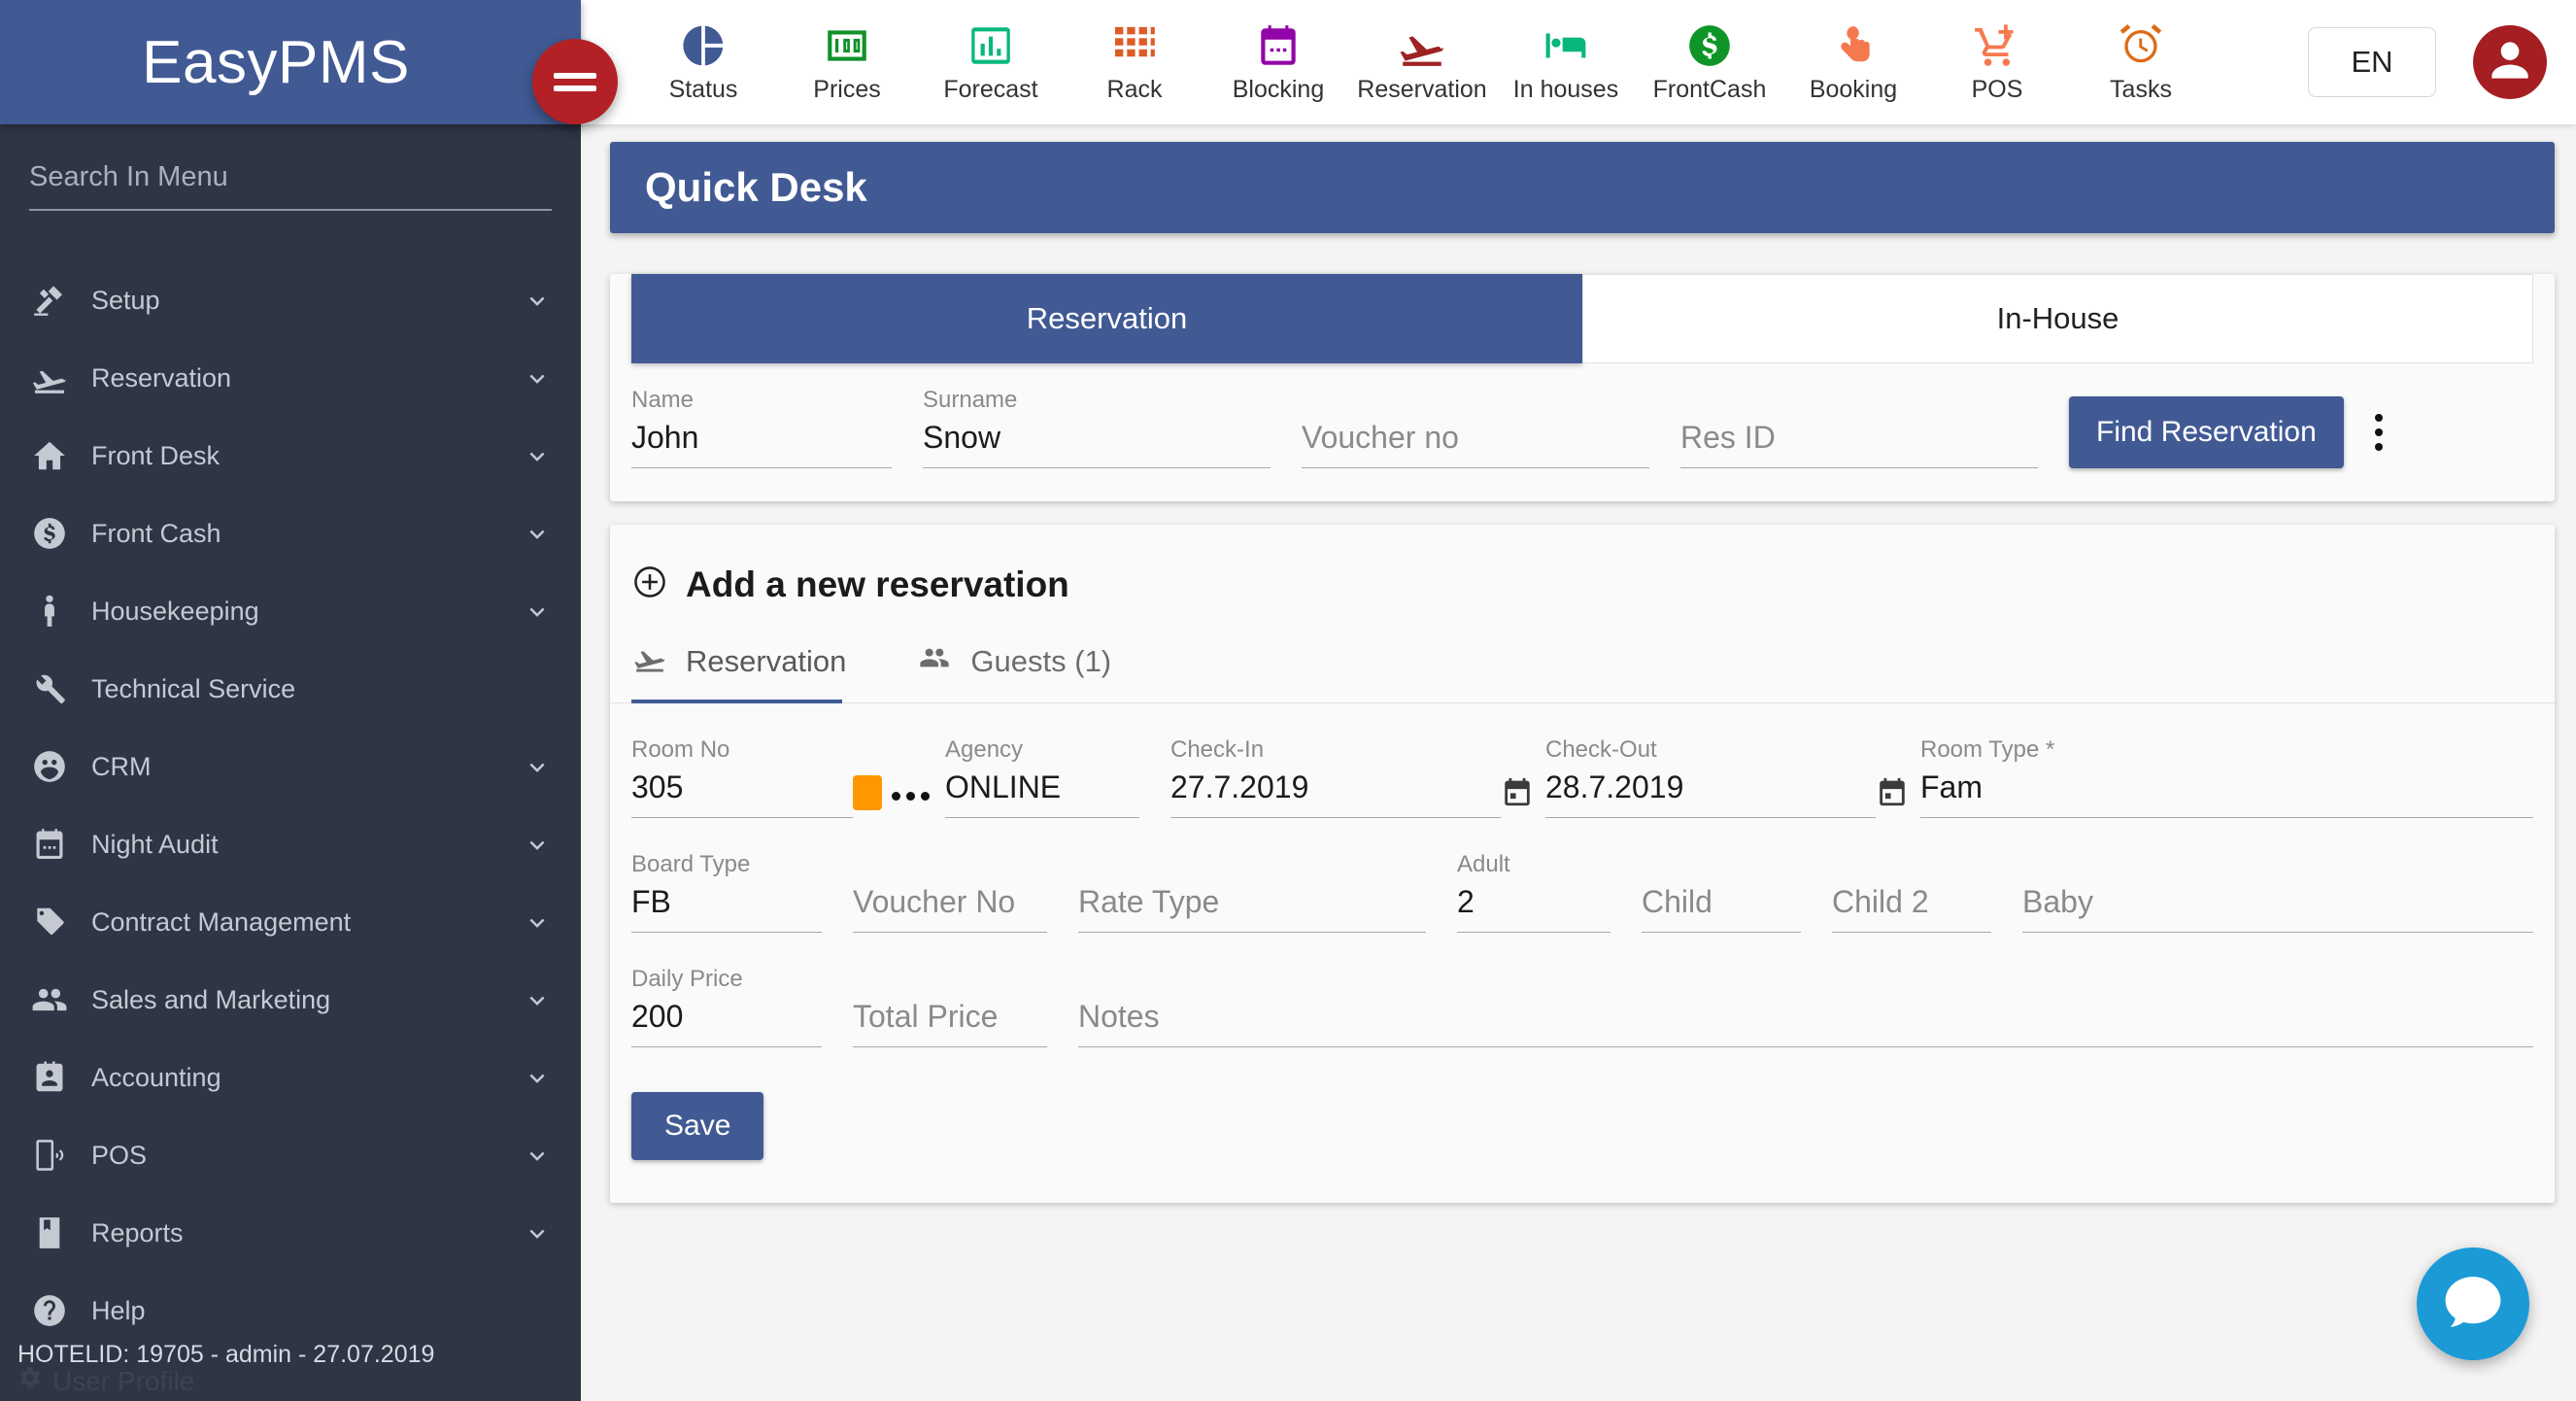 The height and width of the screenshot is (1401, 2576). What do you see at coordinates (1709, 62) in the screenshot?
I see `topnav-item-frontcash: FrontCash` at bounding box center [1709, 62].